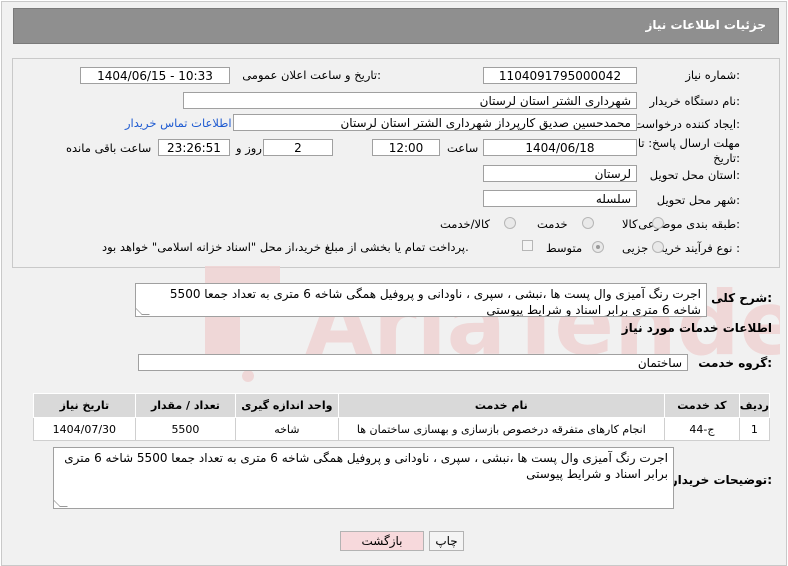 This screenshot has height=566, width=788. Describe the element at coordinates (527, 245) in the screenshot. I see `treasury-checkbox` at that location.